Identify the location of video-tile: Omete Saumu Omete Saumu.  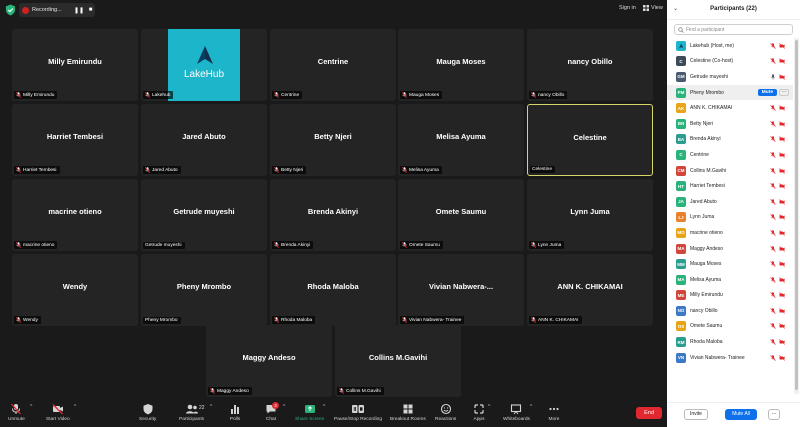
(461, 215).